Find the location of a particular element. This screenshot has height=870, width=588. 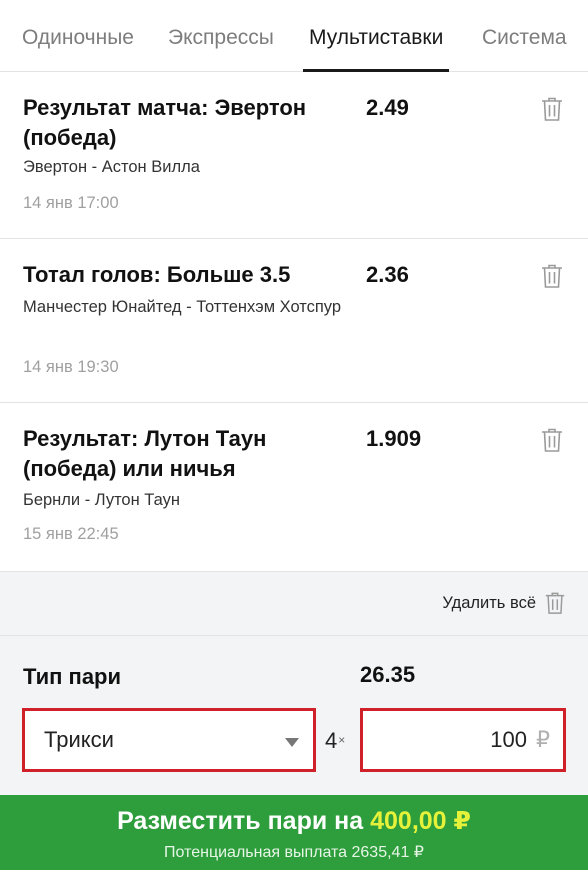

bet-title: Тотал голов: Больше 3.5 is located at coordinates (157, 274).